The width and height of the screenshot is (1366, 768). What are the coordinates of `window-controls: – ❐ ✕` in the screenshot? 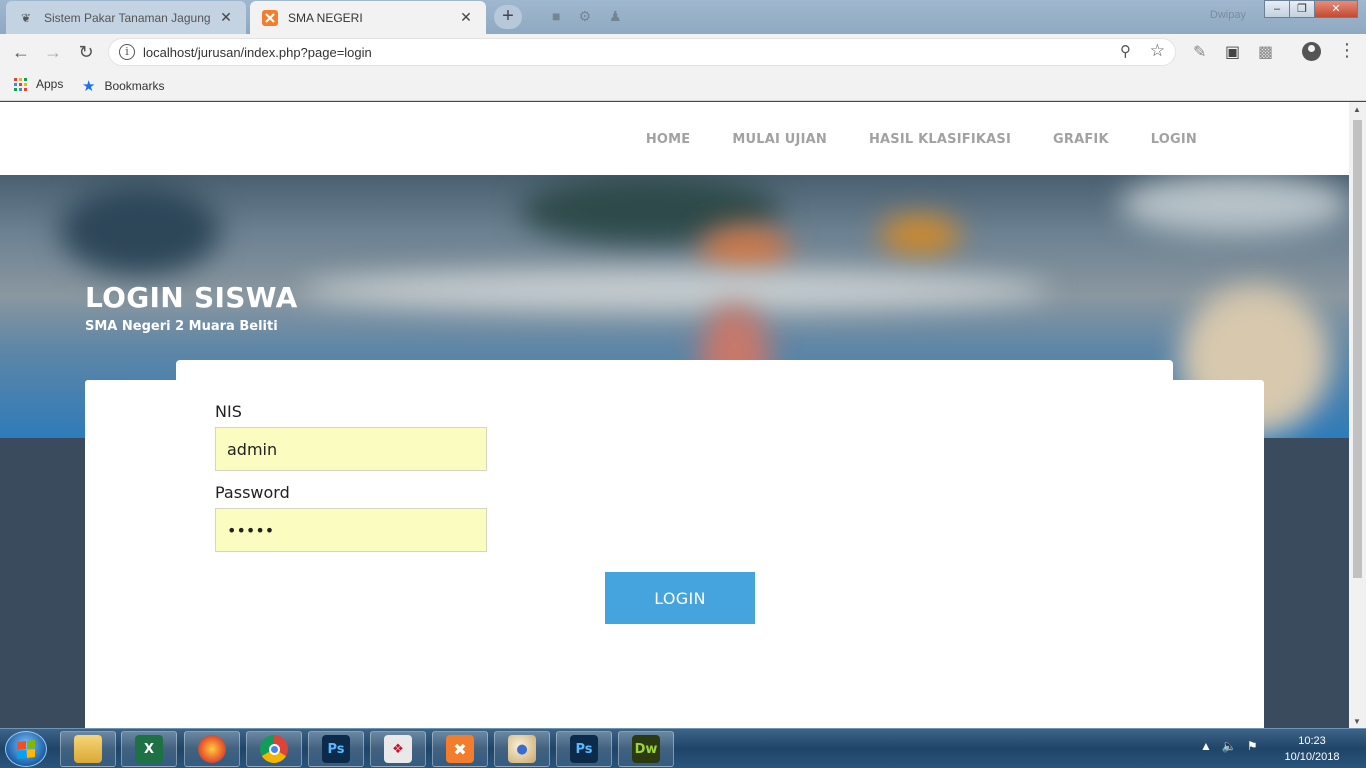 It's located at (1311, 9).